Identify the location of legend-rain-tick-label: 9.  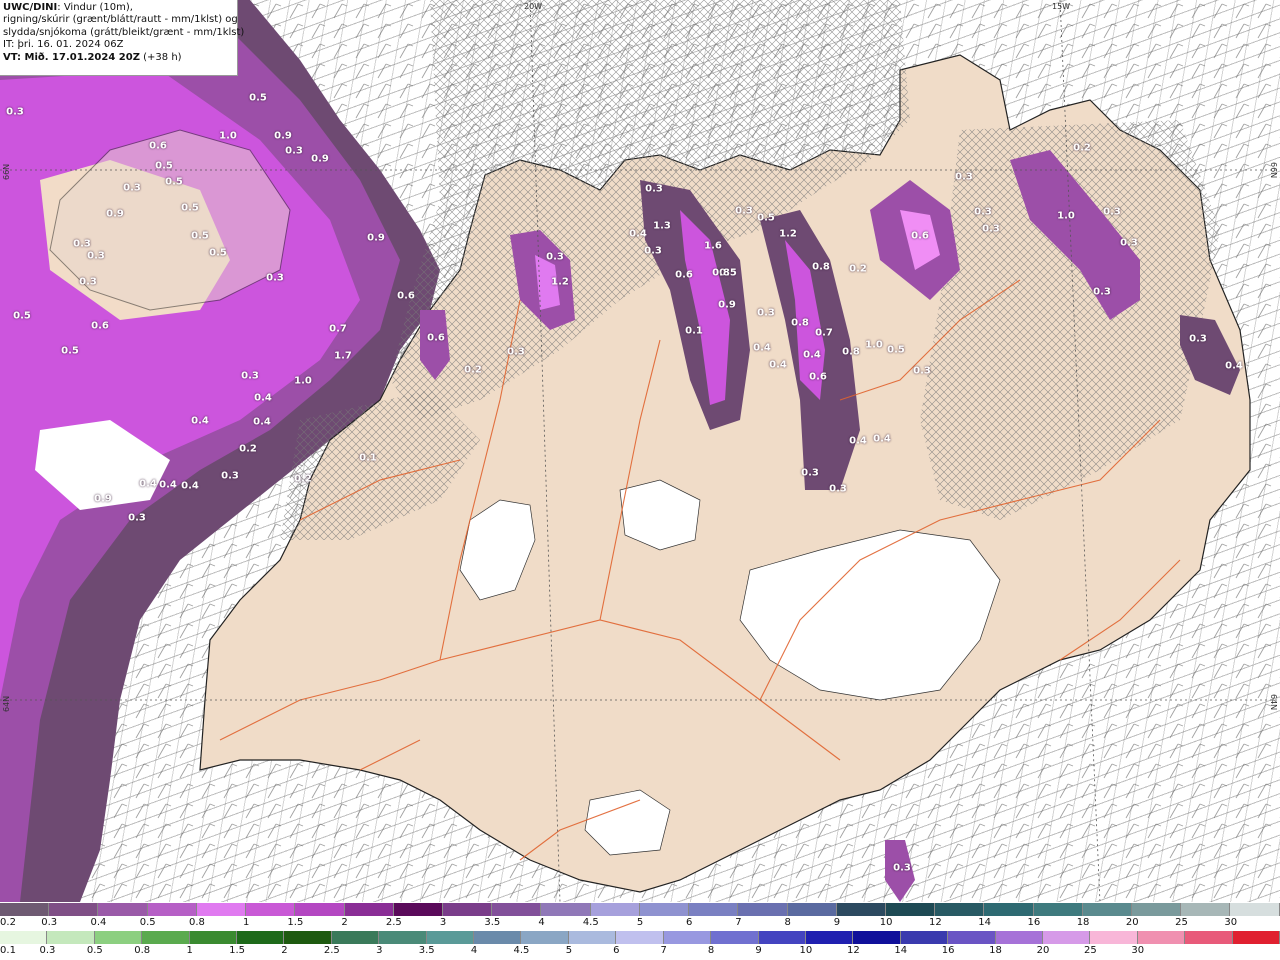
(758, 950).